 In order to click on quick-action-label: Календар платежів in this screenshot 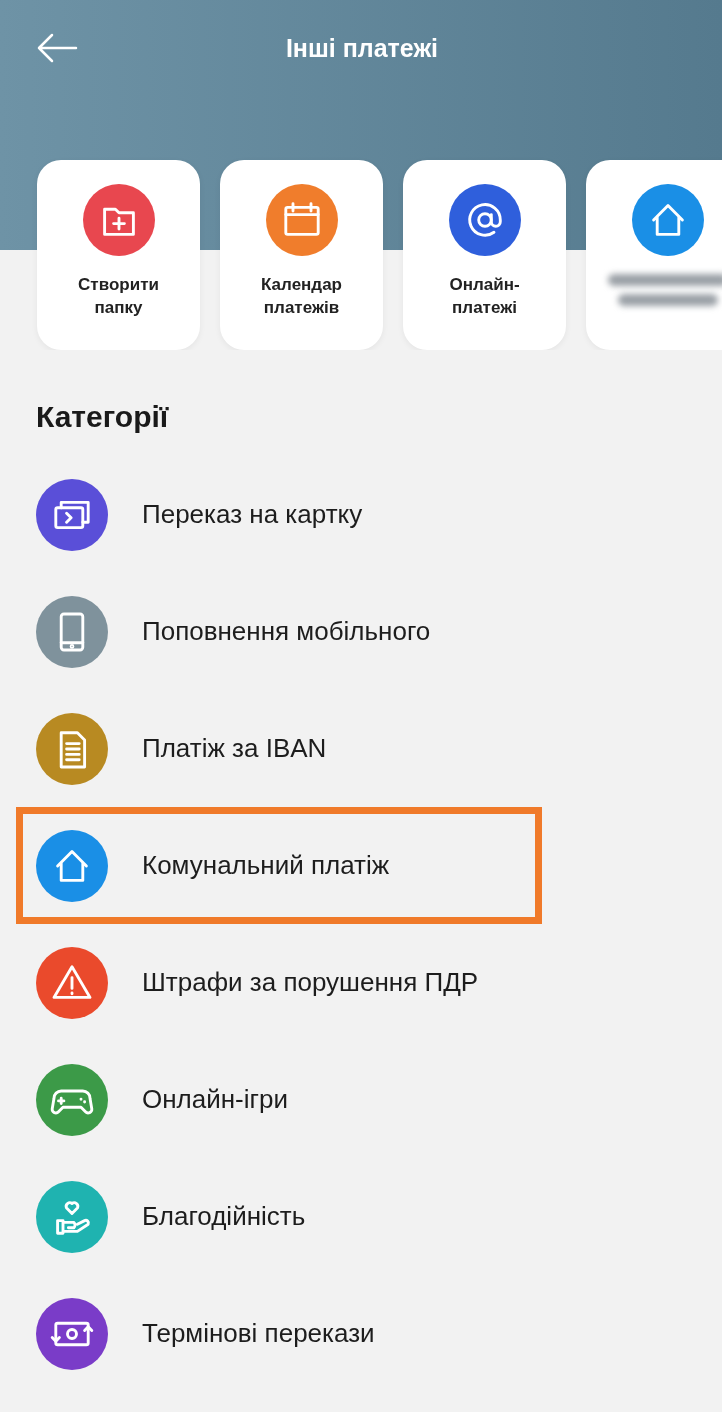, I will do `click(301, 296)`.